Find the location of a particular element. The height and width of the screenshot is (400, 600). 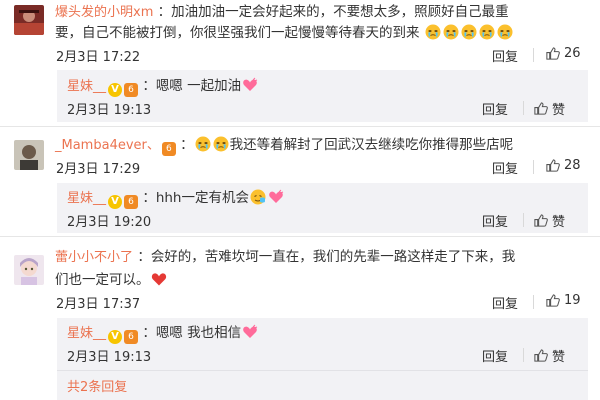

reply-box: 星妹__ V 6 ：hhh一定有机会 2月3日 19:20 回复 赞 is located at coordinates (322, 208).